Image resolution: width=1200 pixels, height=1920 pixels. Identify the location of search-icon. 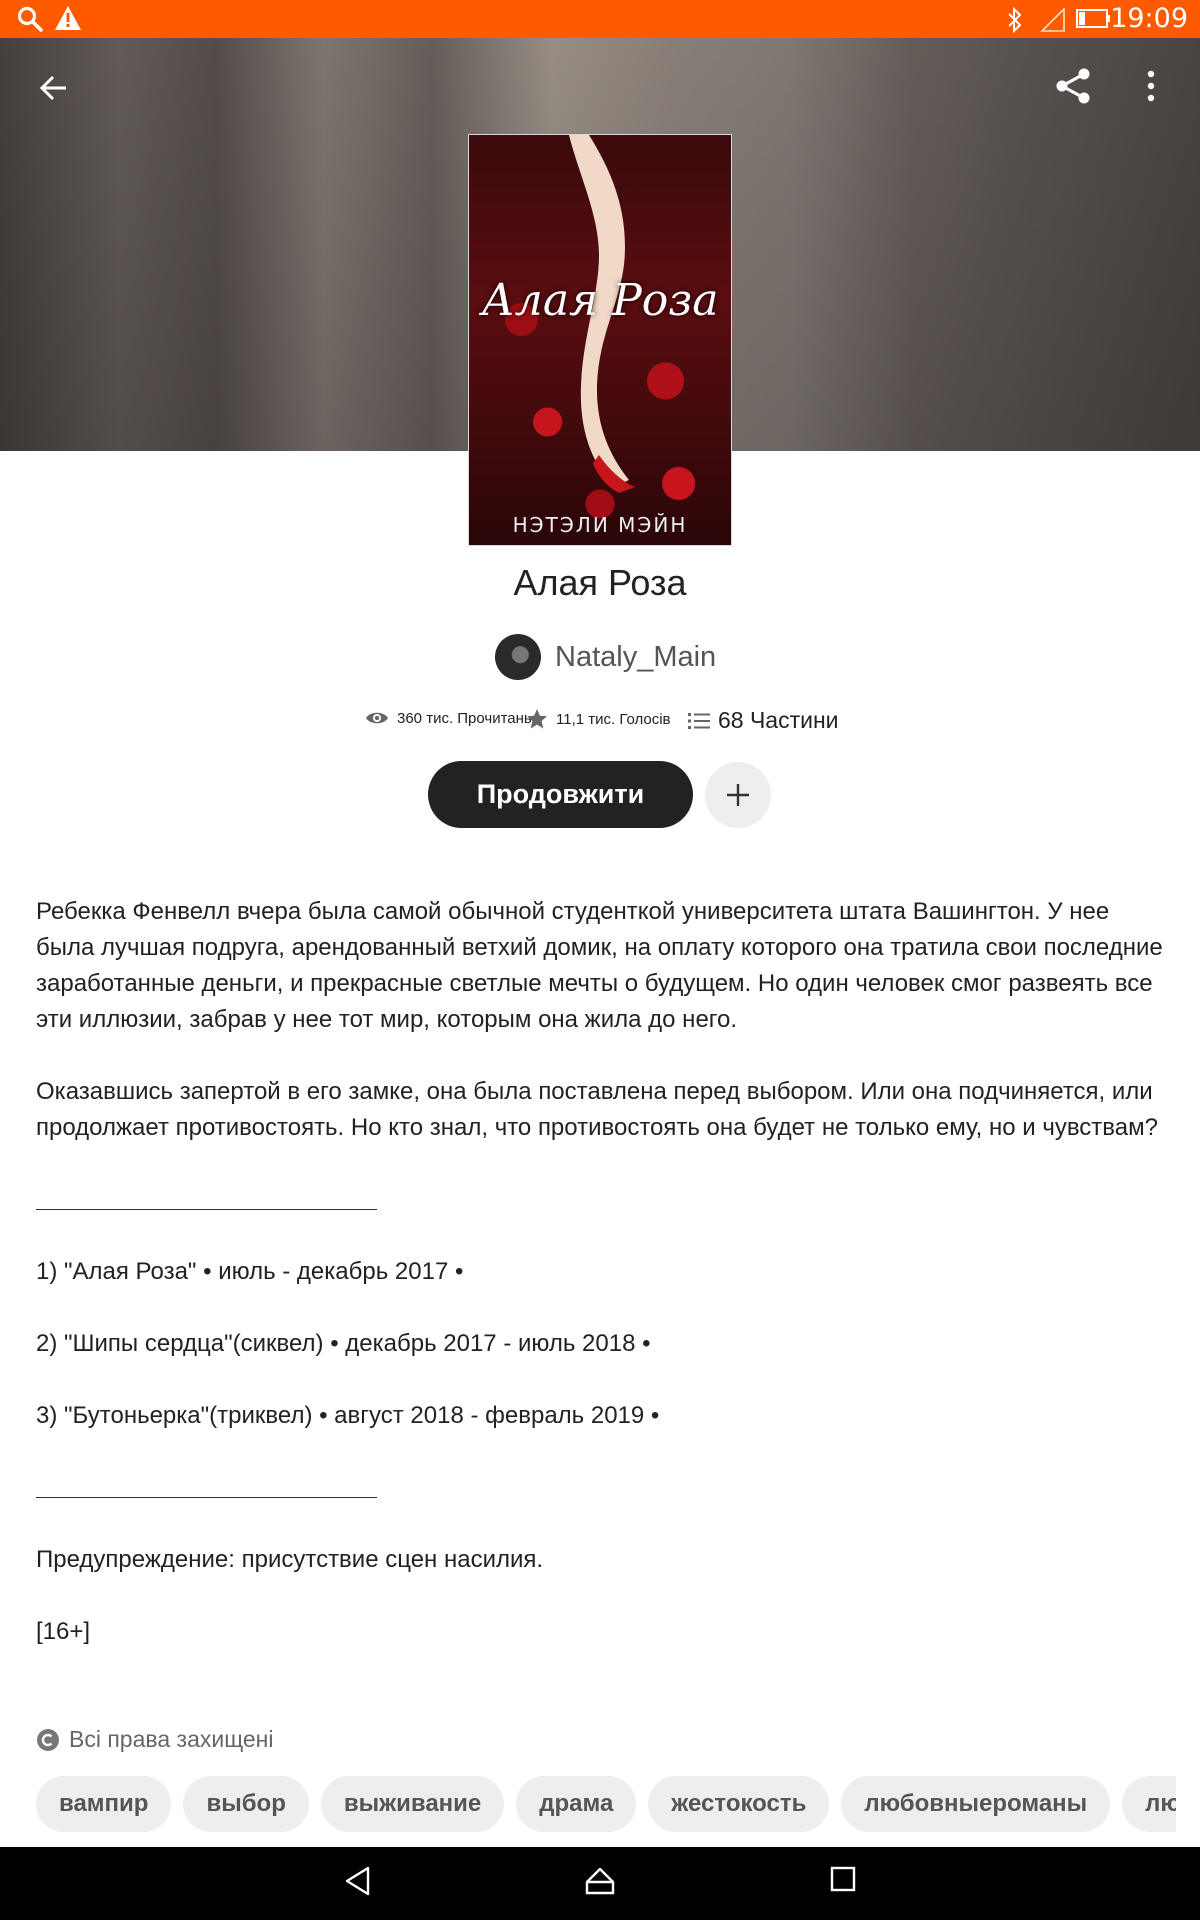
(30, 19).